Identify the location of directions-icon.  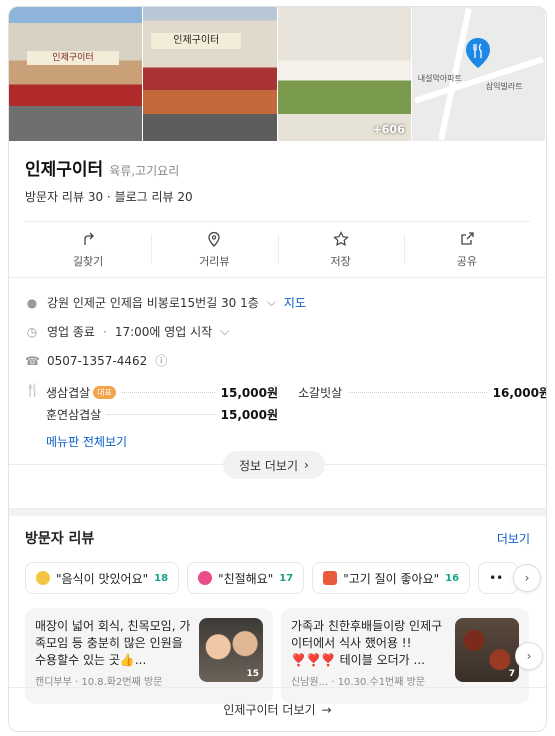
(89, 238).